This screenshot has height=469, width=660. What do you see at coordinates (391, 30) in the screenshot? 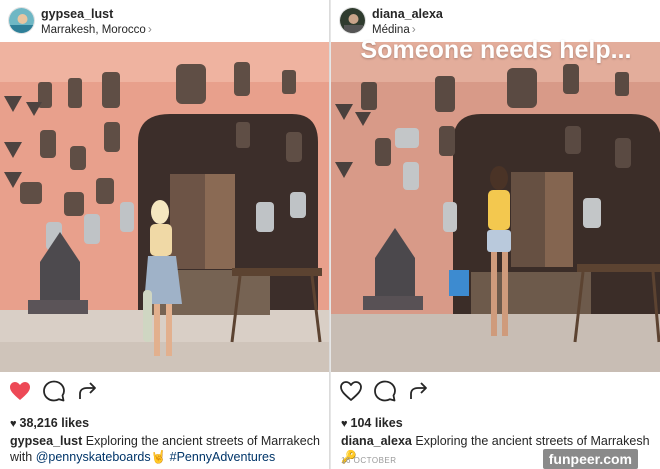
I see `location-label: Médina` at bounding box center [391, 30].